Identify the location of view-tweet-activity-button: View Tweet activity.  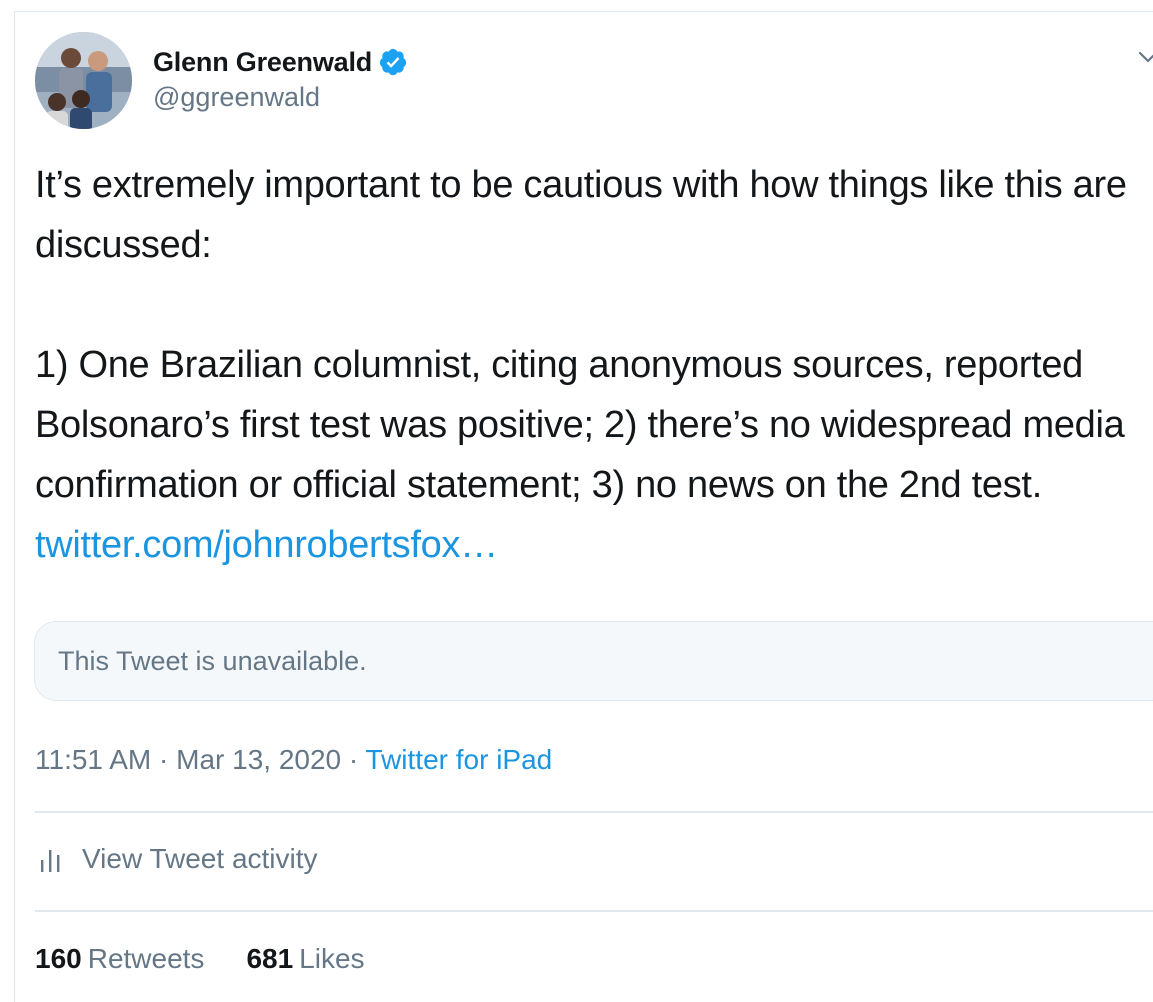
(178, 859).